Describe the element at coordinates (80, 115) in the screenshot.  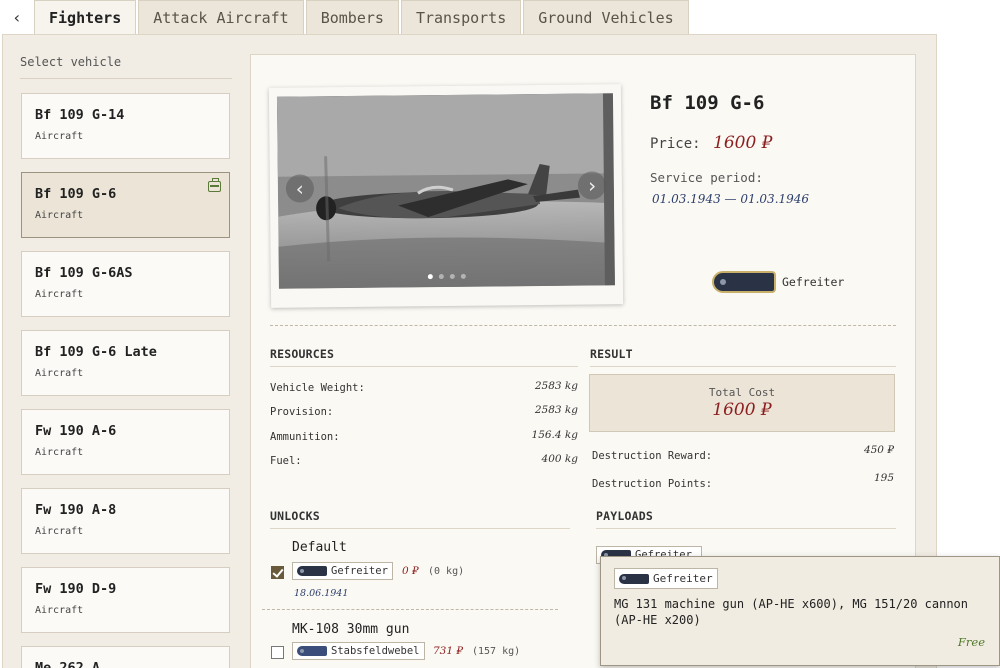
I see `vehicle-name: Bf 109 G-14` at that location.